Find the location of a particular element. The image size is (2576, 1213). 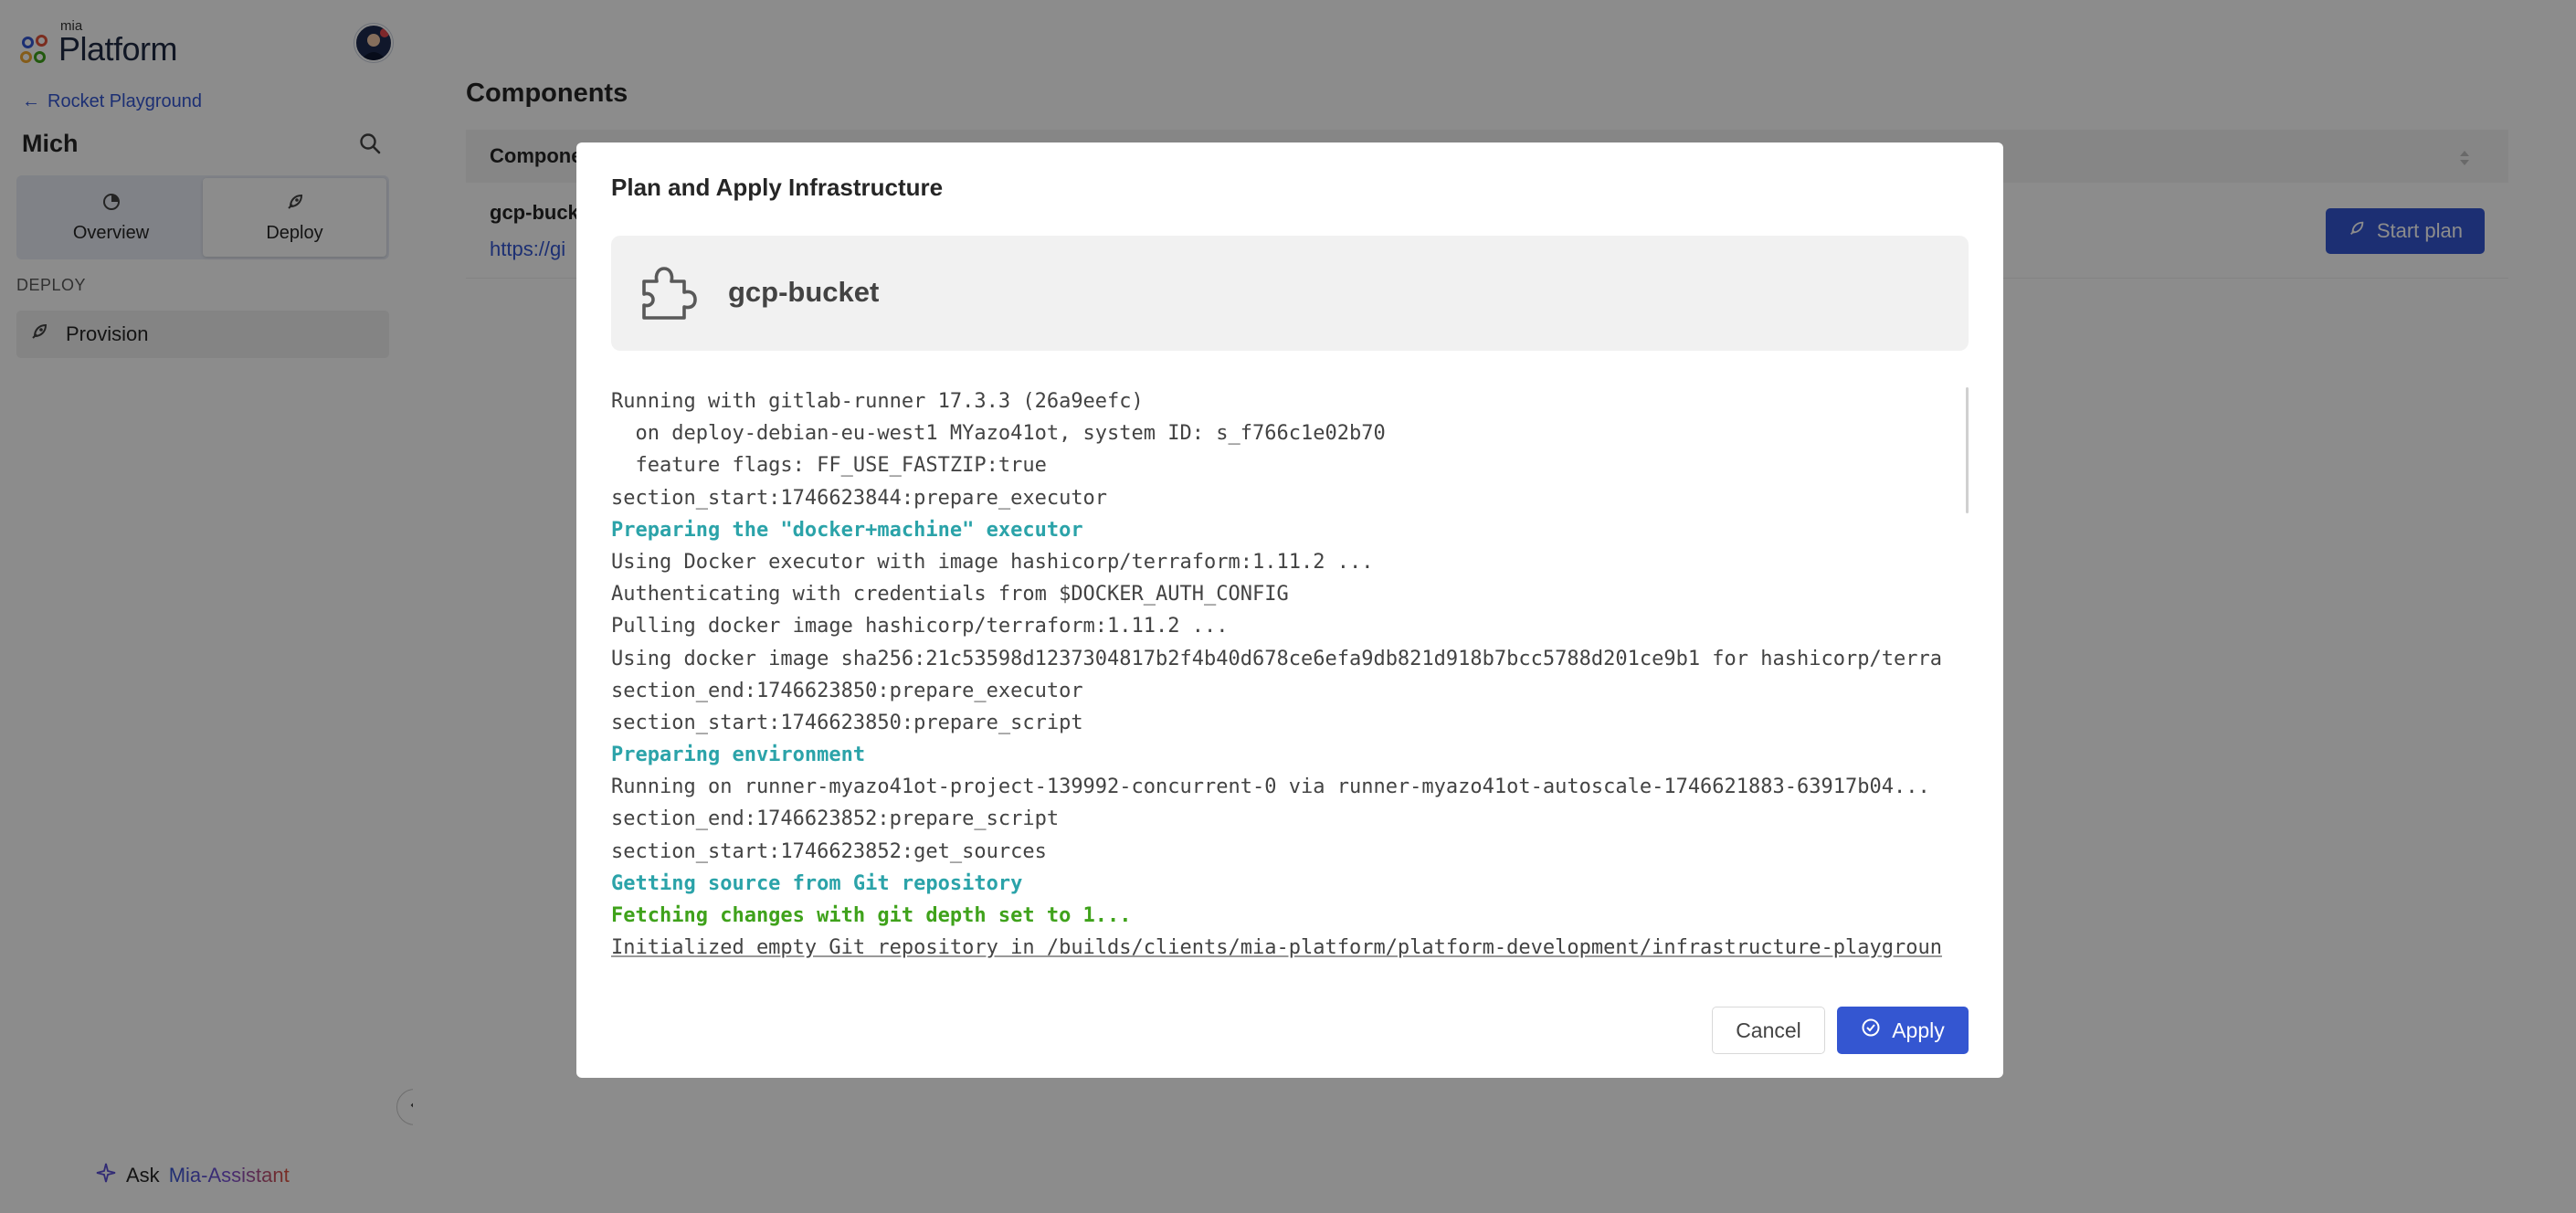

check-circle-icon is located at coordinates (1871, 1030).